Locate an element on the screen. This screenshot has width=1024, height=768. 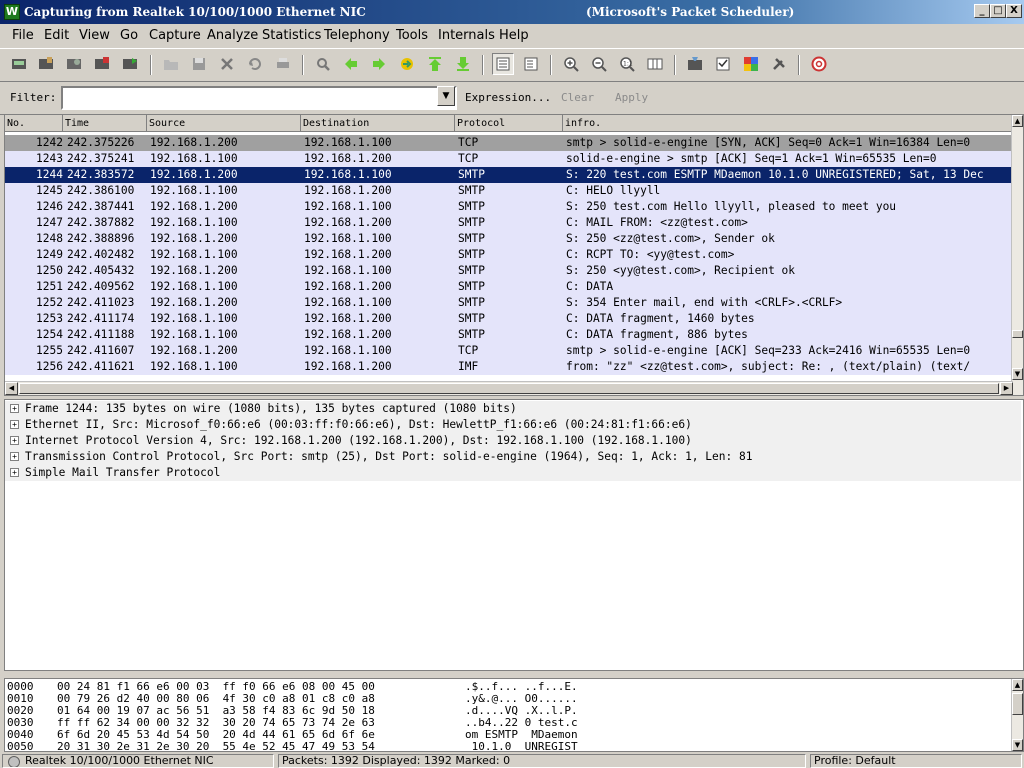
interfaces-icon is located at coordinates (19, 64).